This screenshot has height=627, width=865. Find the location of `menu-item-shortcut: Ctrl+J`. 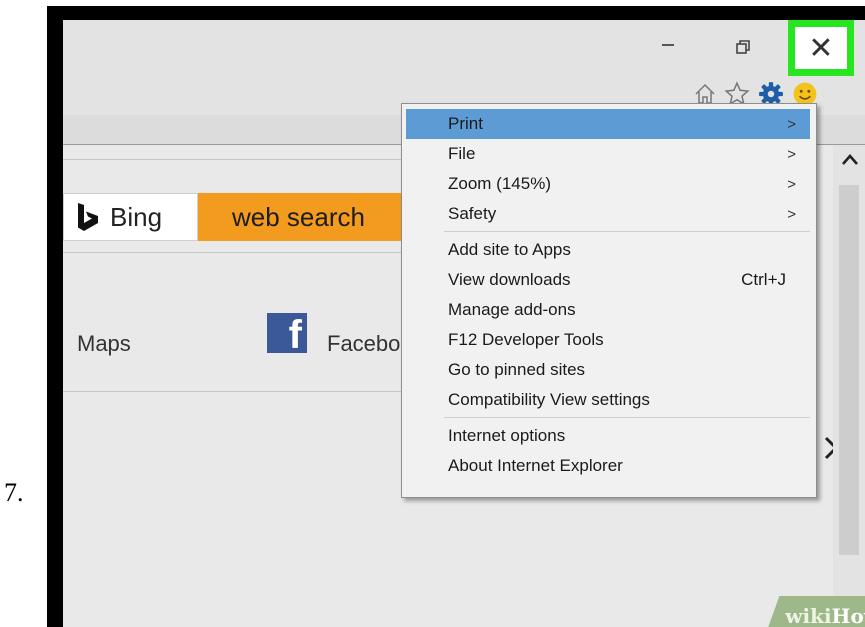

menu-item-shortcut: Ctrl+J is located at coordinates (763, 279).